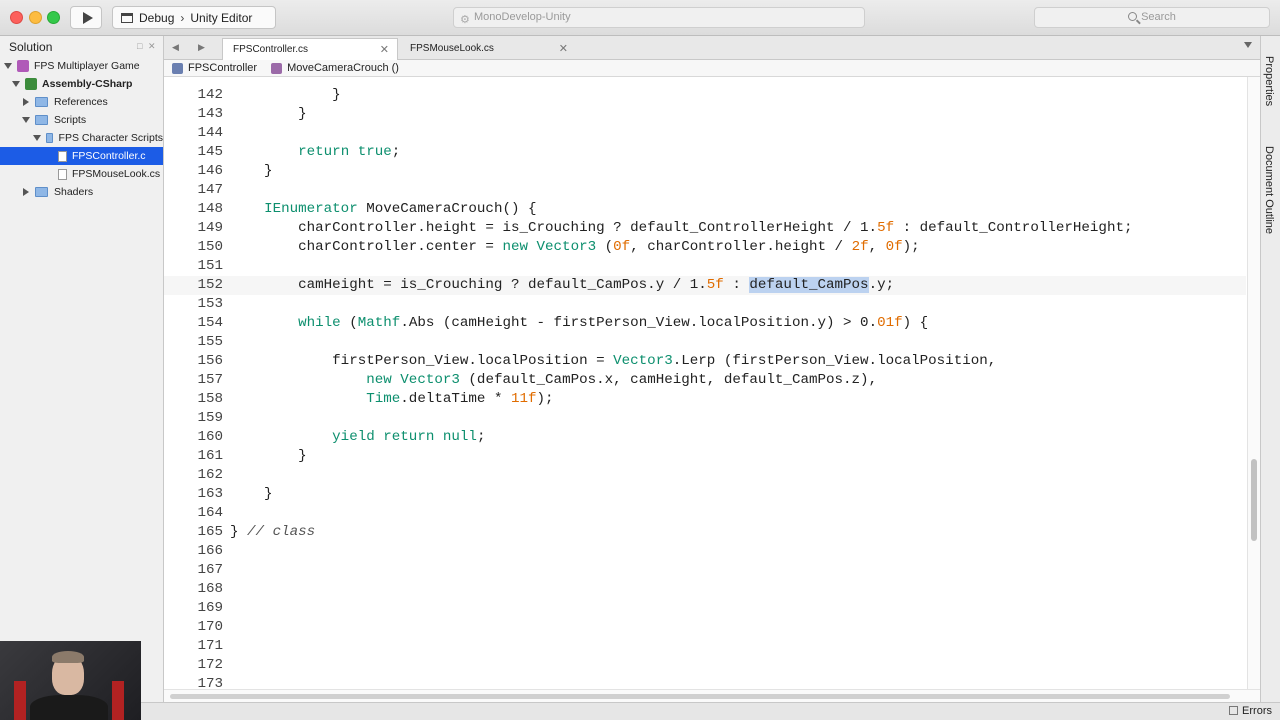 Image resolution: width=1280 pixels, height=720 pixels. What do you see at coordinates (357, 437) in the screenshot?
I see `line-code: yield return null;` at bounding box center [357, 437].